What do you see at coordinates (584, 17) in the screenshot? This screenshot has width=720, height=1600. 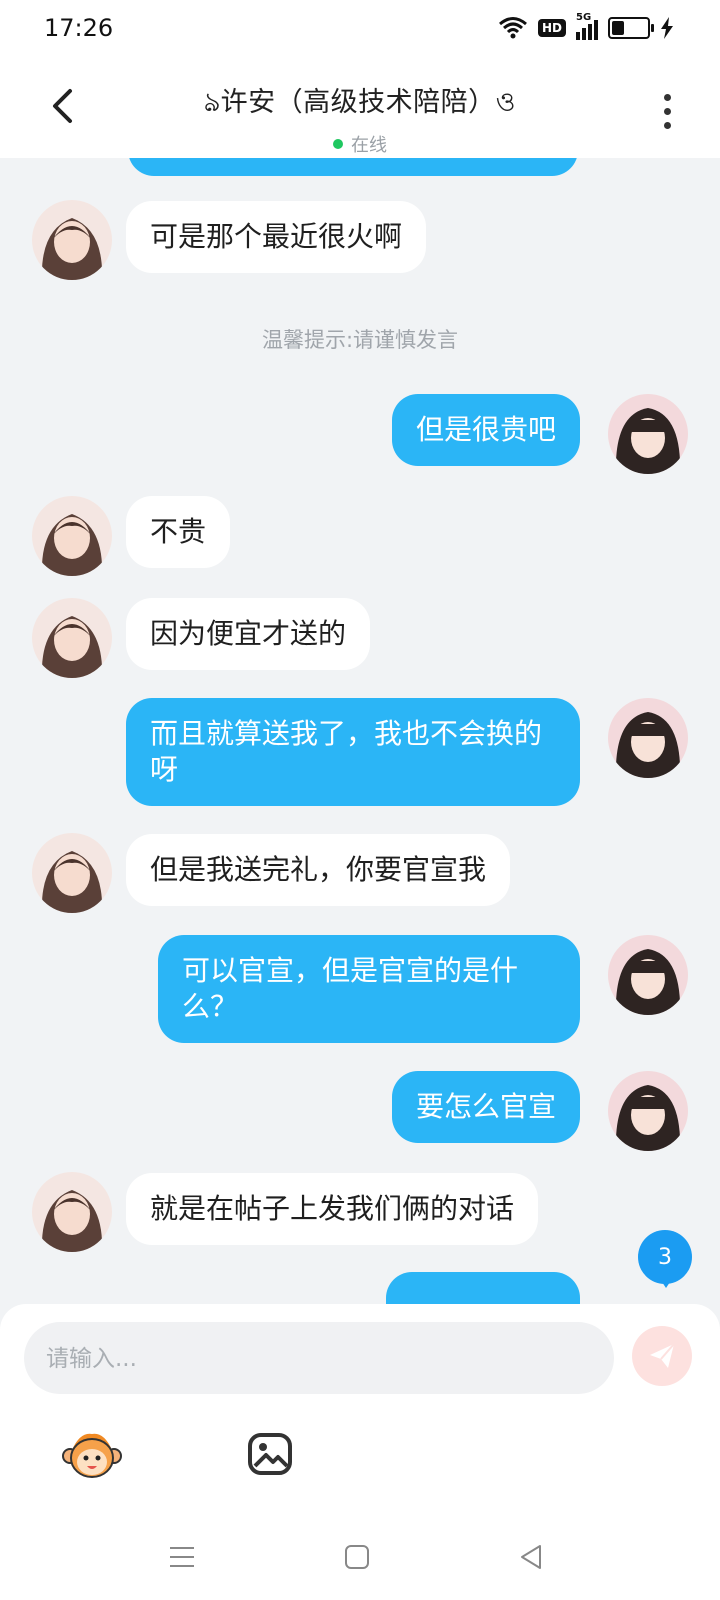 I see `network-type-label: 5G` at bounding box center [584, 17].